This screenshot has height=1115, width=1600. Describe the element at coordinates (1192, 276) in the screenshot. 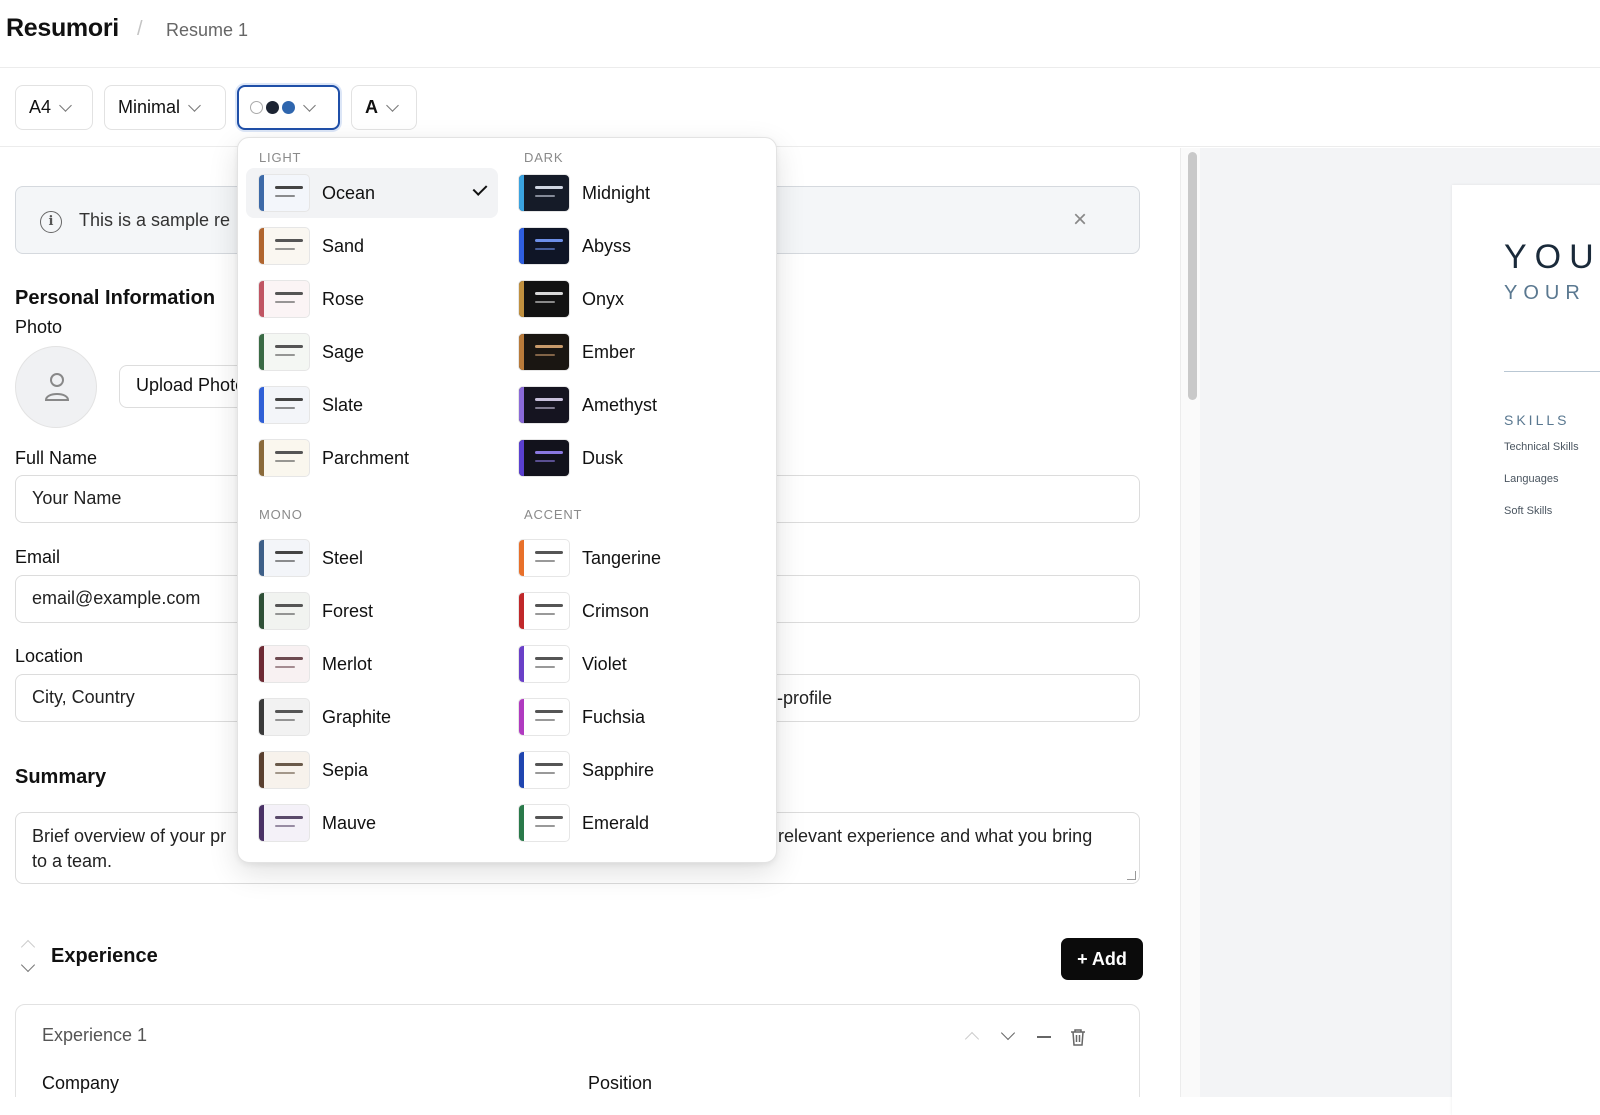

I see `scrollbar-thumb` at that location.